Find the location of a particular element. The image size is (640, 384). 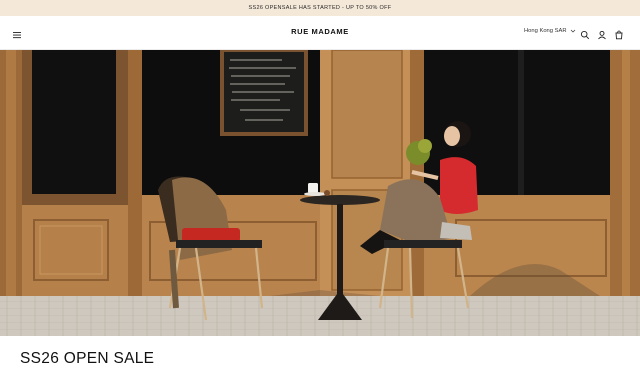

search-icon is located at coordinates (585, 33).